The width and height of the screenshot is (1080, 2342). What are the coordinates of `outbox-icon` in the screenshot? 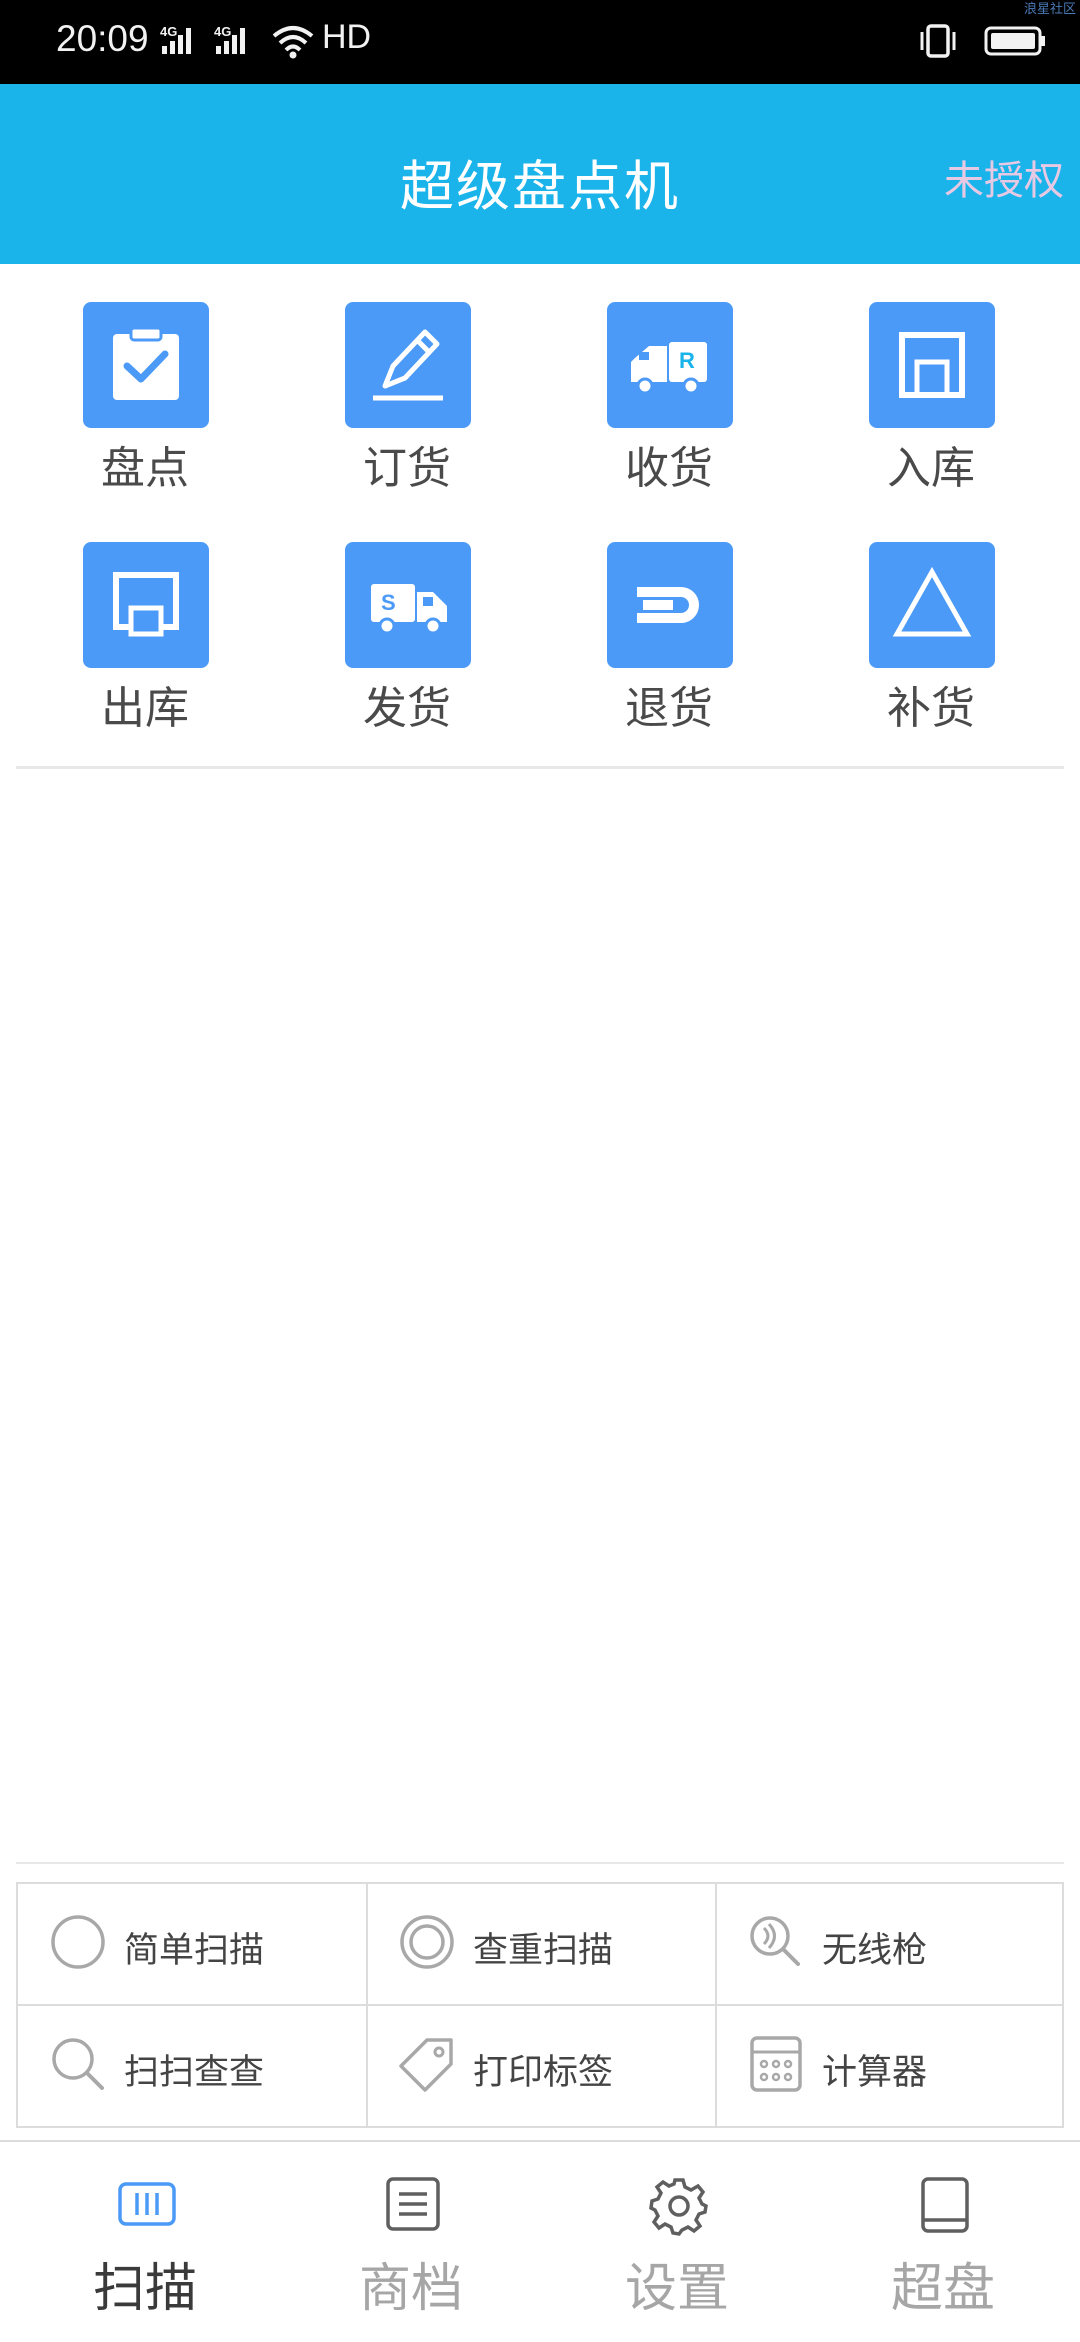 It's located at (146, 604).